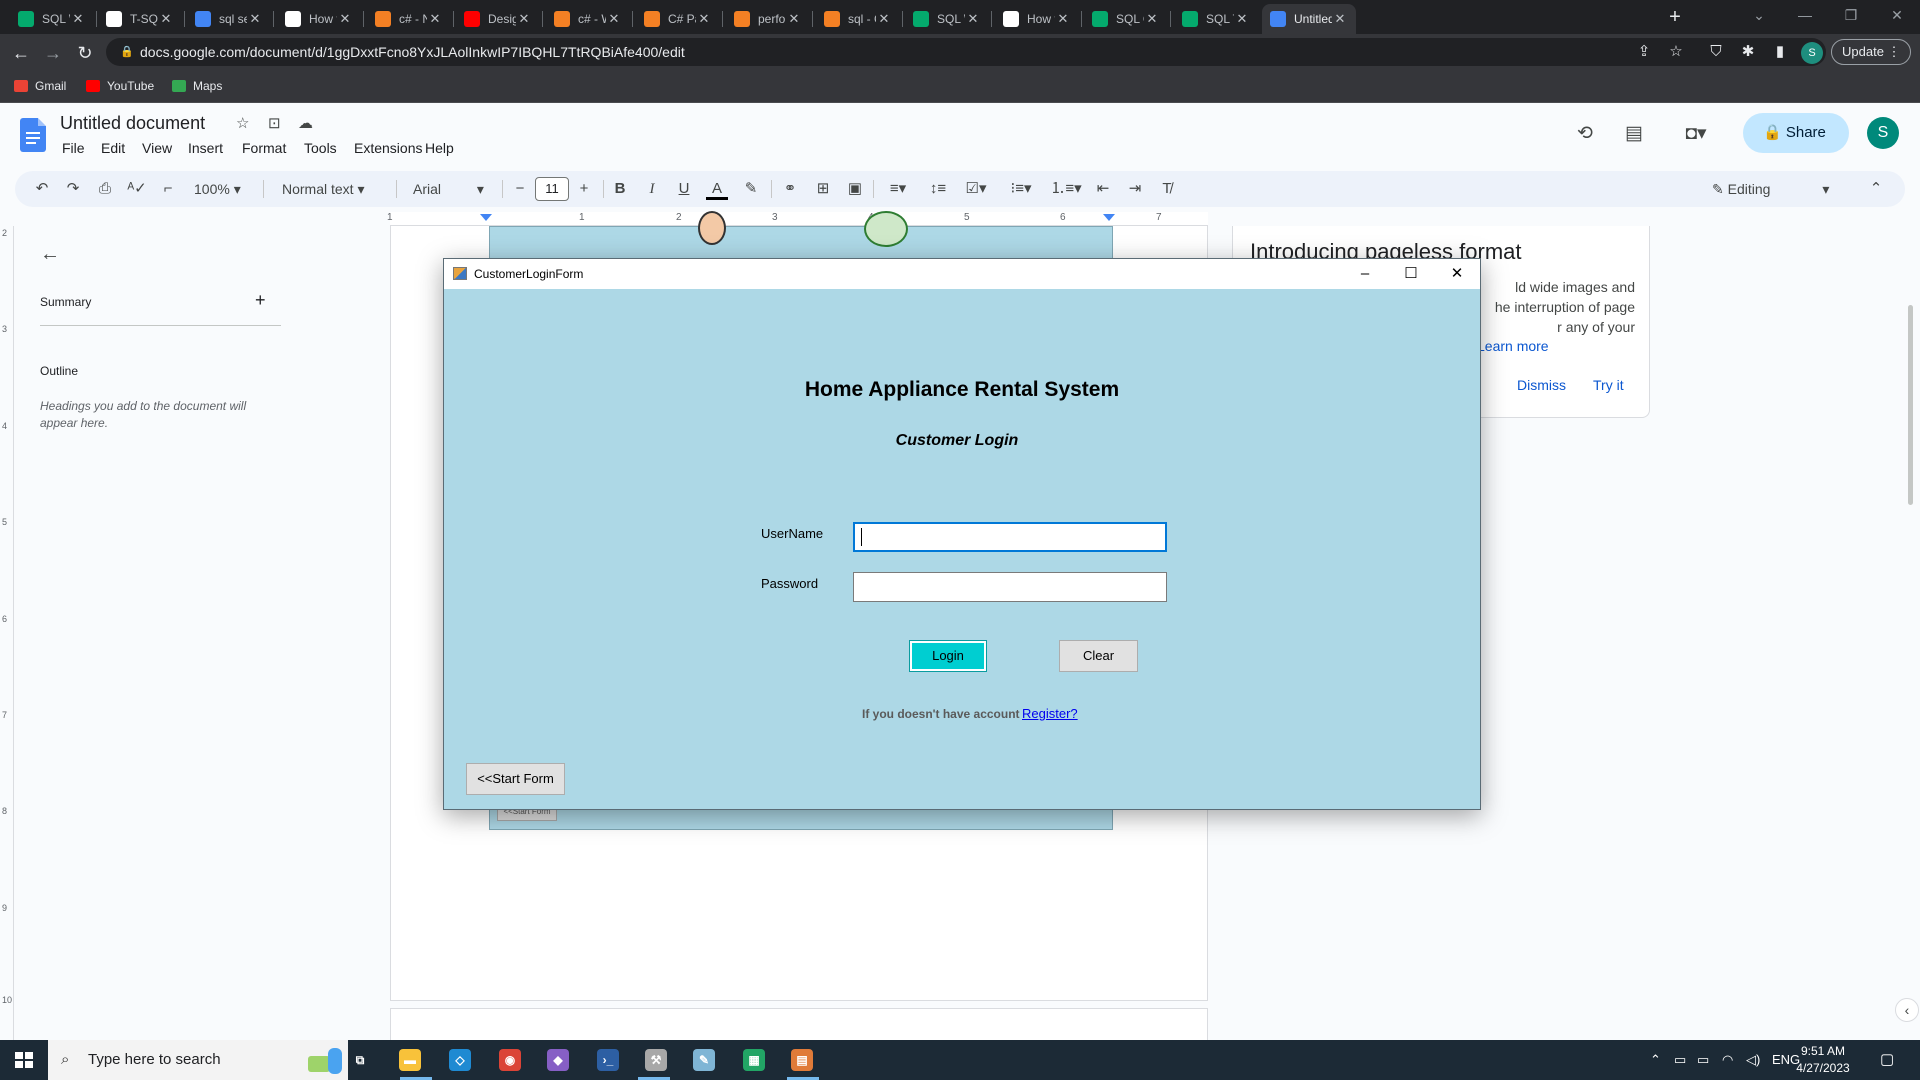  What do you see at coordinates (1887, 1060) in the screenshot?
I see `notifications-icon: ▢` at bounding box center [1887, 1060].